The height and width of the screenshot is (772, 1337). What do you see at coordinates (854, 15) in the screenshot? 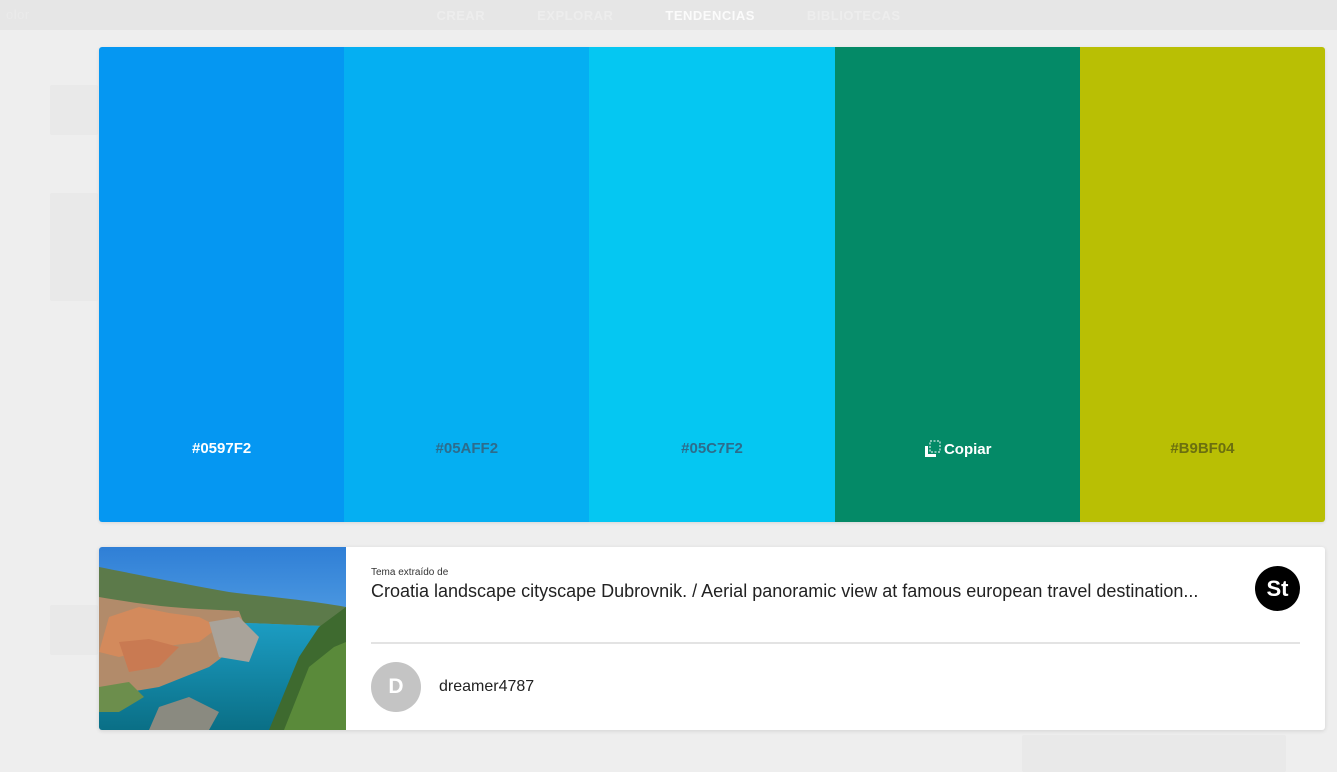
I see `tab-libraries: BIBLIOTECAS` at bounding box center [854, 15].